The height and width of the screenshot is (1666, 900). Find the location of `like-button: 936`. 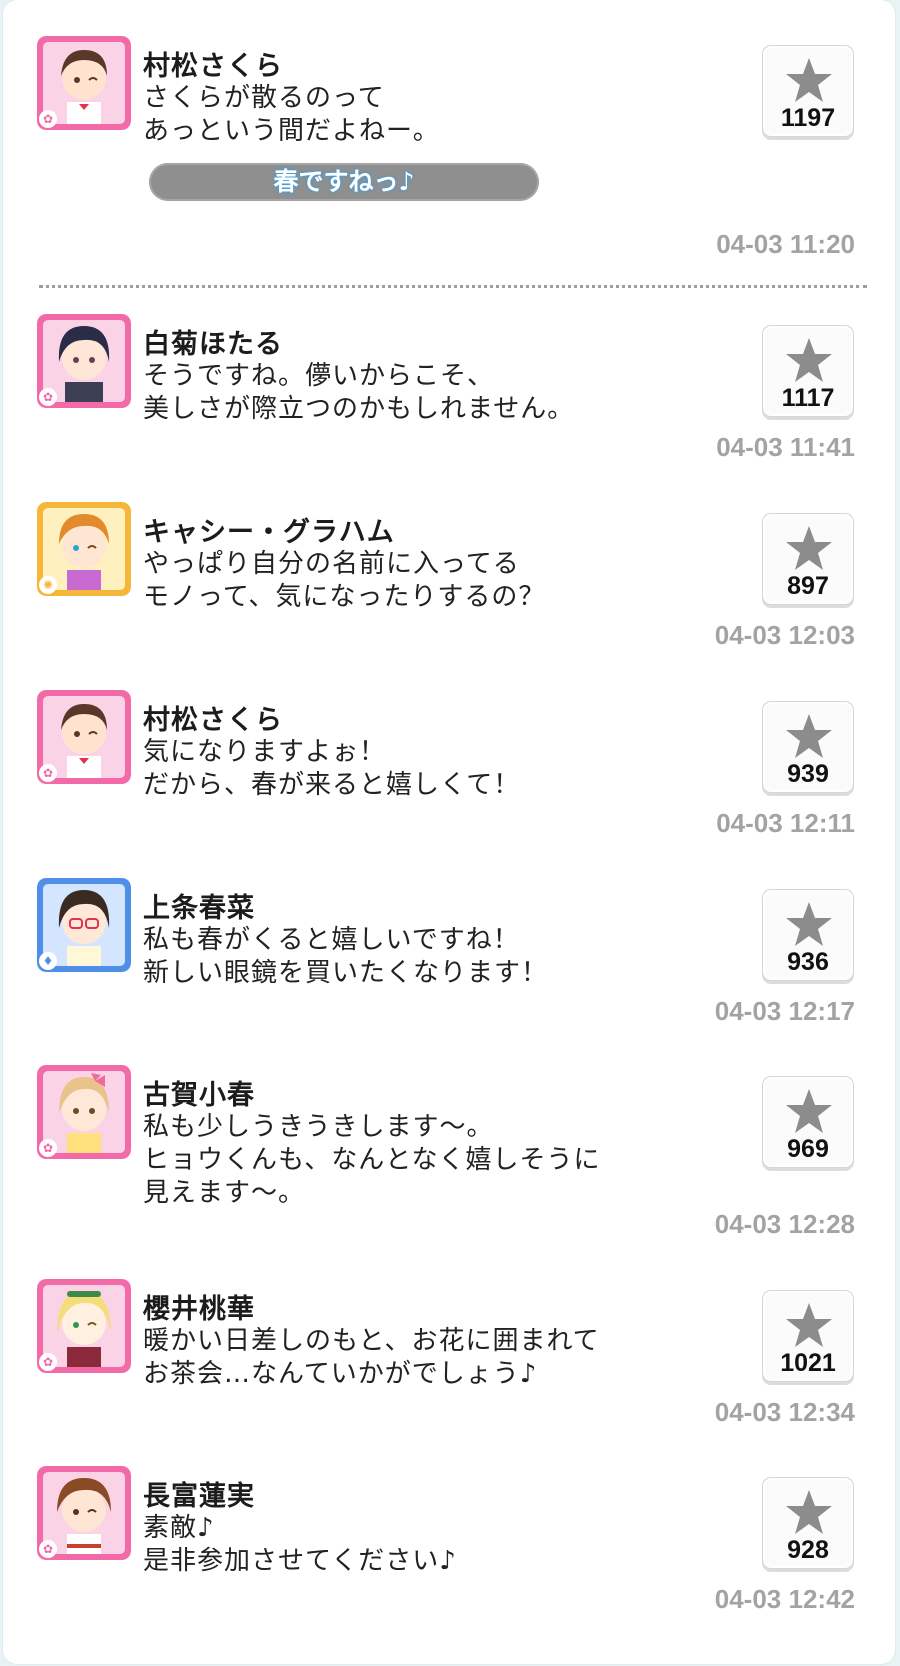

like-button: 936 is located at coordinates (808, 935).